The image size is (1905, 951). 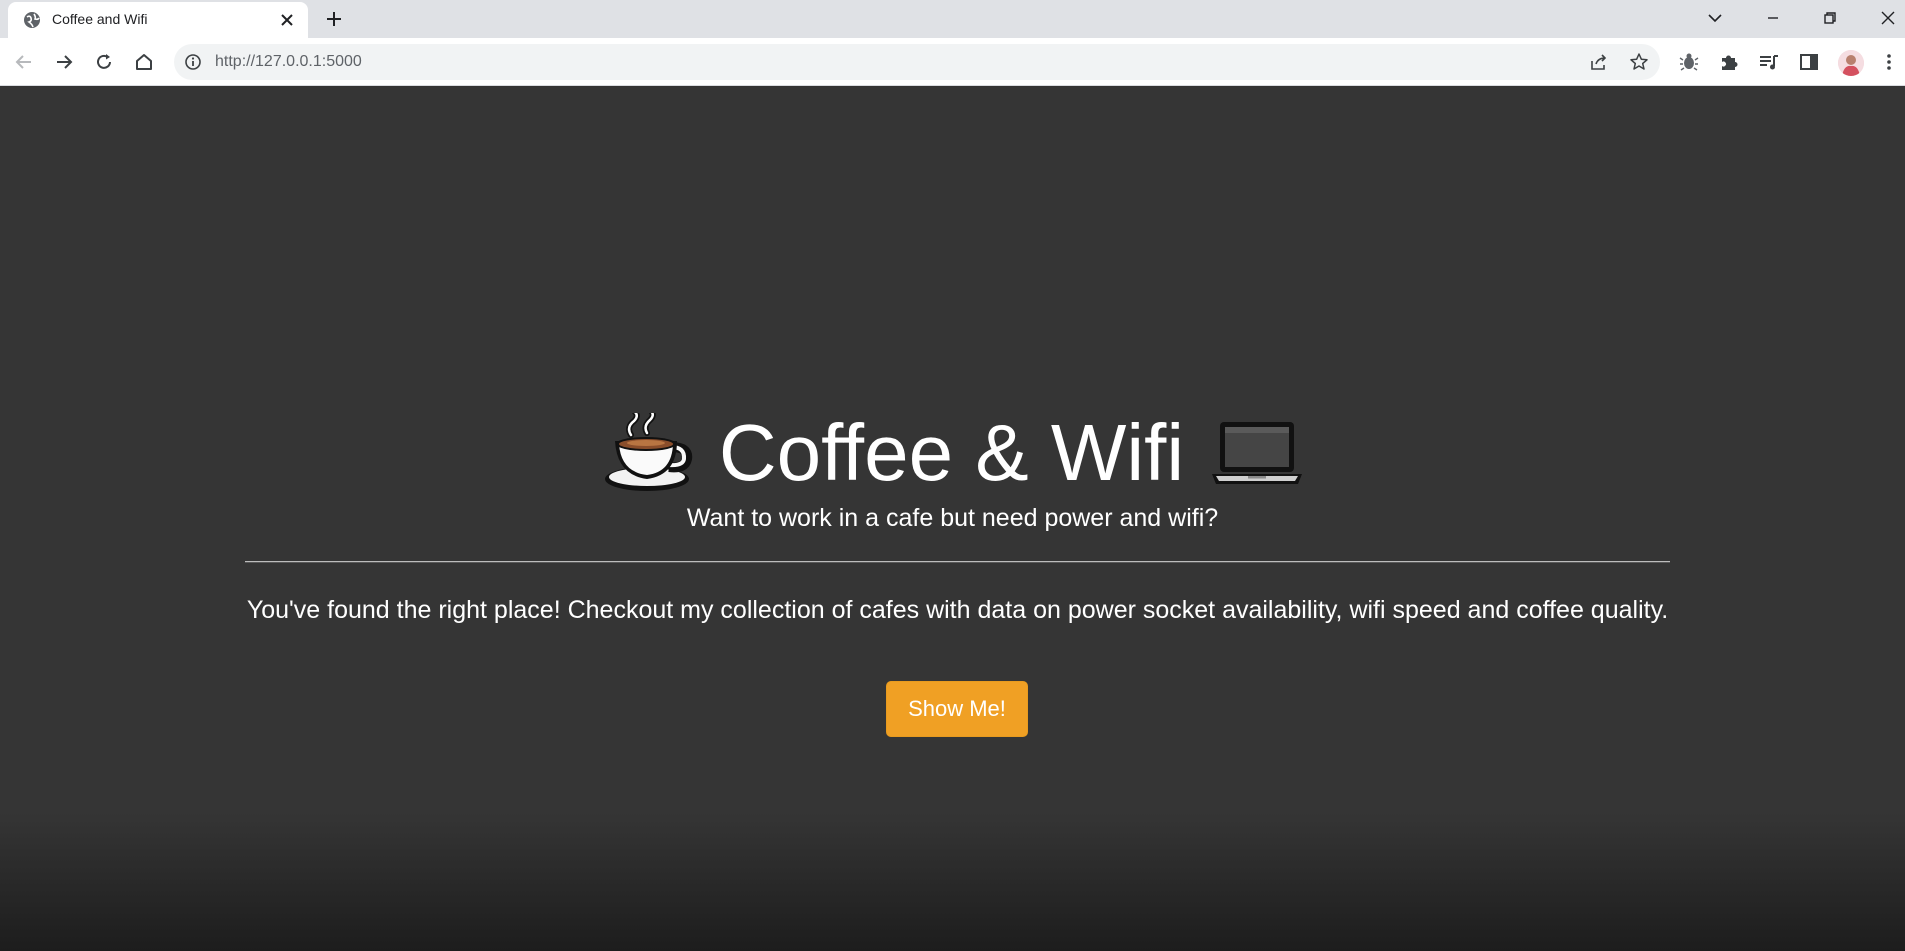 I want to click on new-tab-icon, so click(x=334, y=19).